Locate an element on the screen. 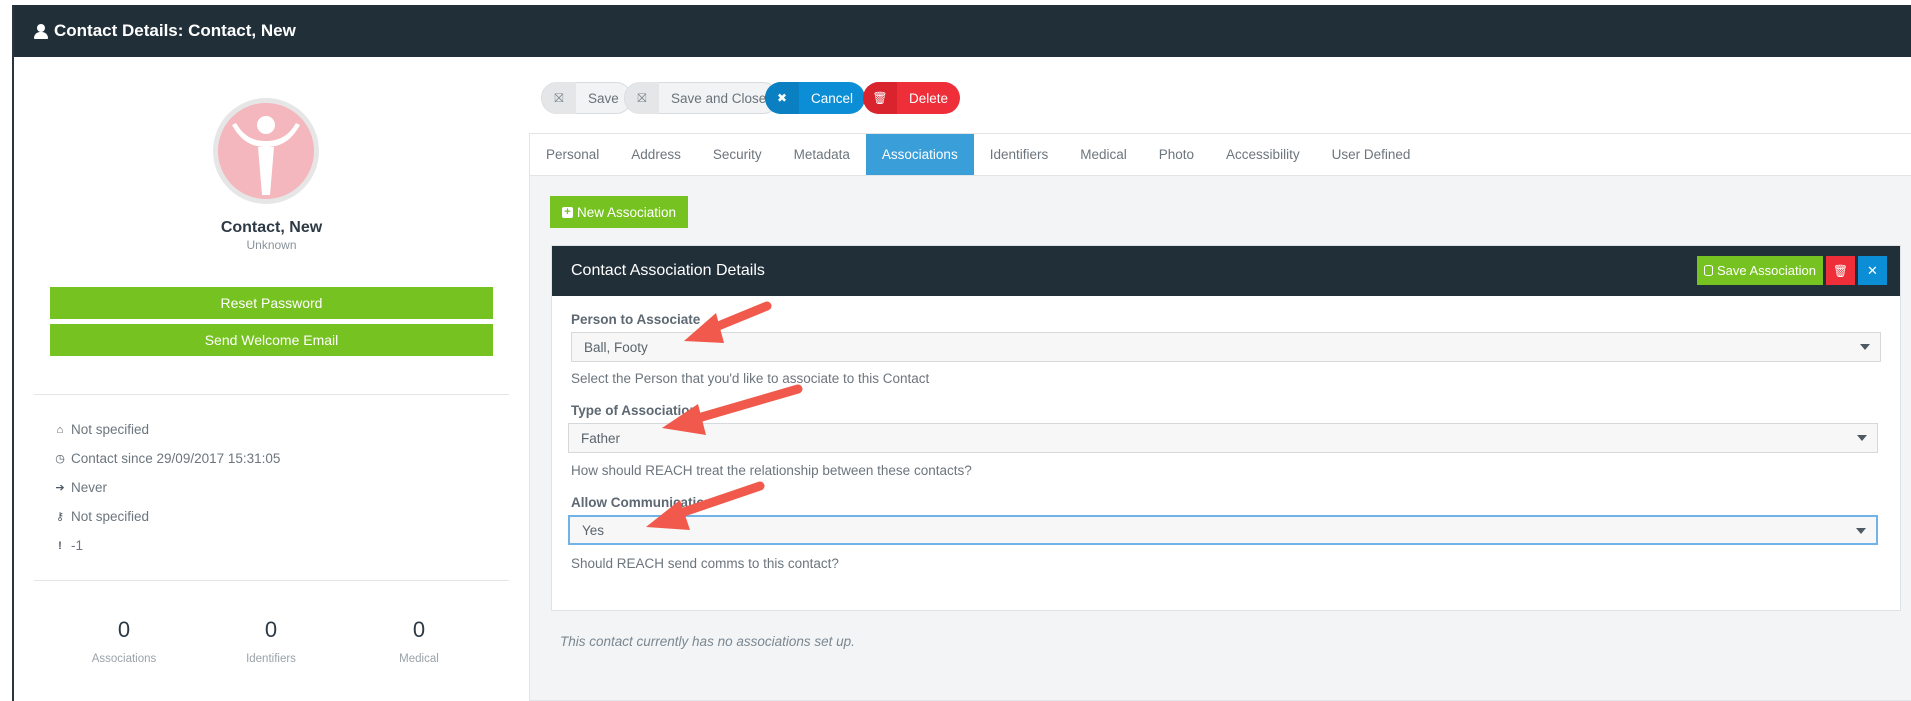  tab-user-defined: User Defined is located at coordinates (1371, 154).